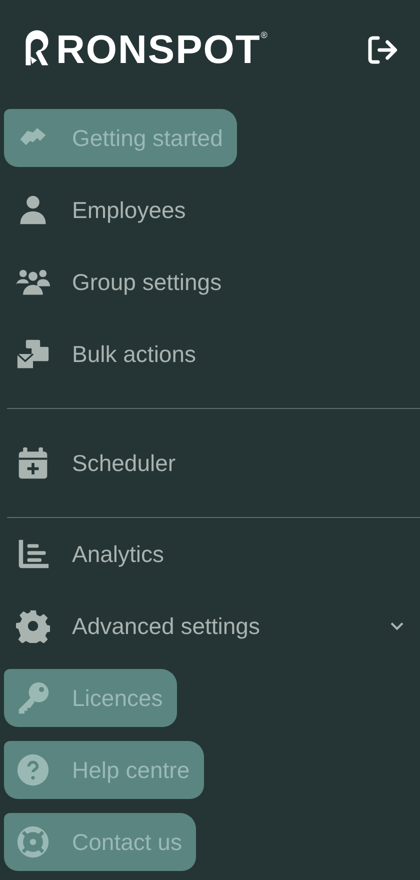 This screenshot has height=880, width=420. Describe the element at coordinates (102, 210) in the screenshot. I see `nav-item: Employees` at that location.